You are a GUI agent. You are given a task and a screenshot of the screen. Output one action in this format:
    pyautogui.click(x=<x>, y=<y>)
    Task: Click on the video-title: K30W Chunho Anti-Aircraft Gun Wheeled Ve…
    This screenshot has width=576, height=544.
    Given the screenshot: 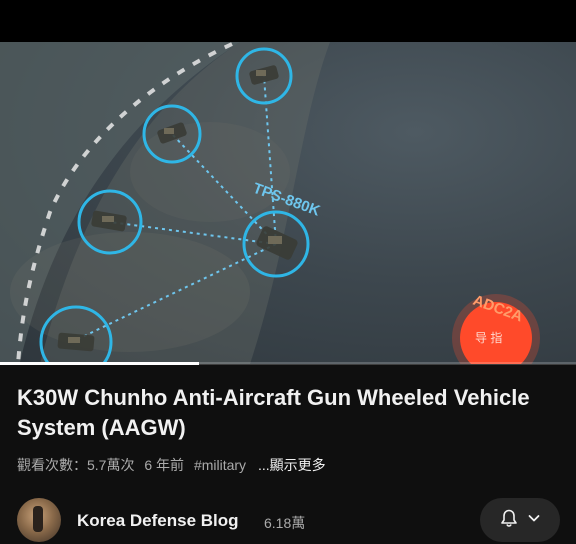 What is the action you would take?
    pyautogui.click(x=273, y=412)
    